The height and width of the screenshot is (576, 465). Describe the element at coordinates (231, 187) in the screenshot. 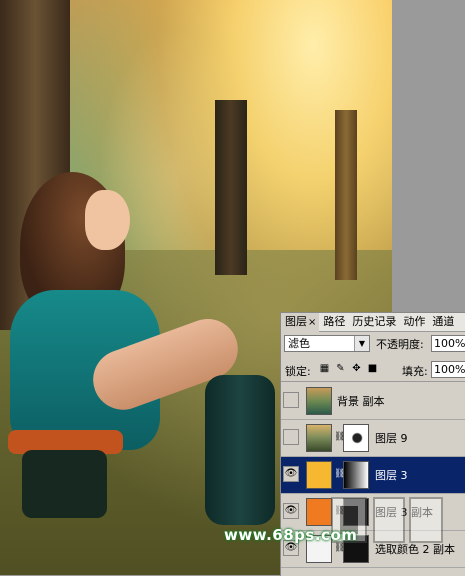

I see `tree-trunk-middle` at that location.